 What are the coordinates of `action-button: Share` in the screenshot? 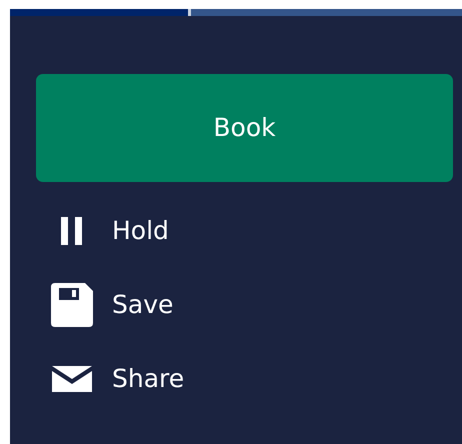 It's located at (256, 379).